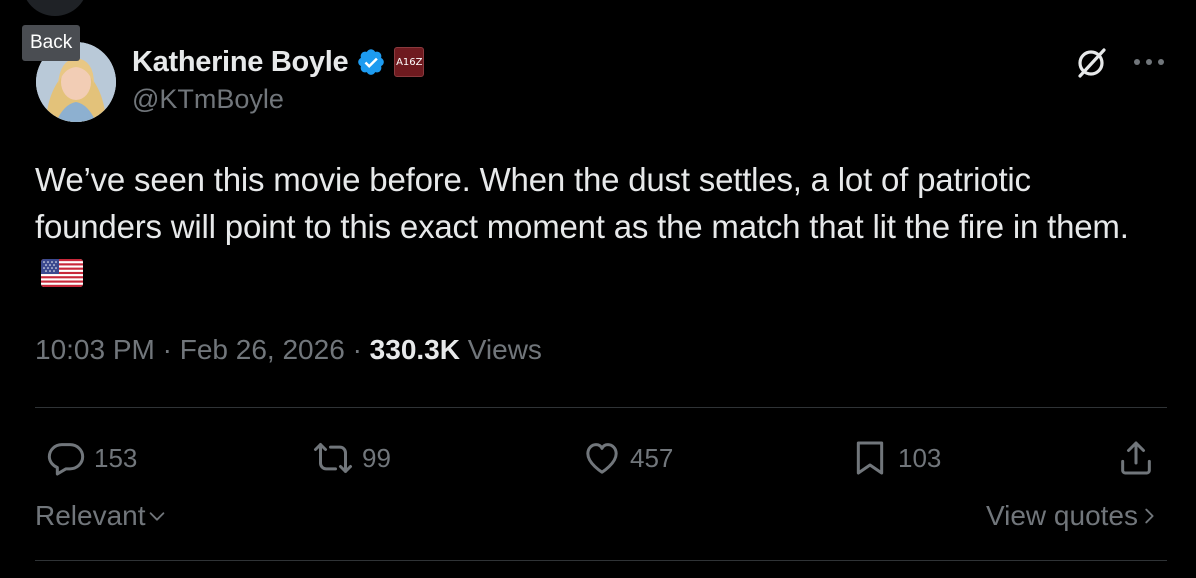 The height and width of the screenshot is (578, 1196). I want to click on share-button, so click(1140, 458).